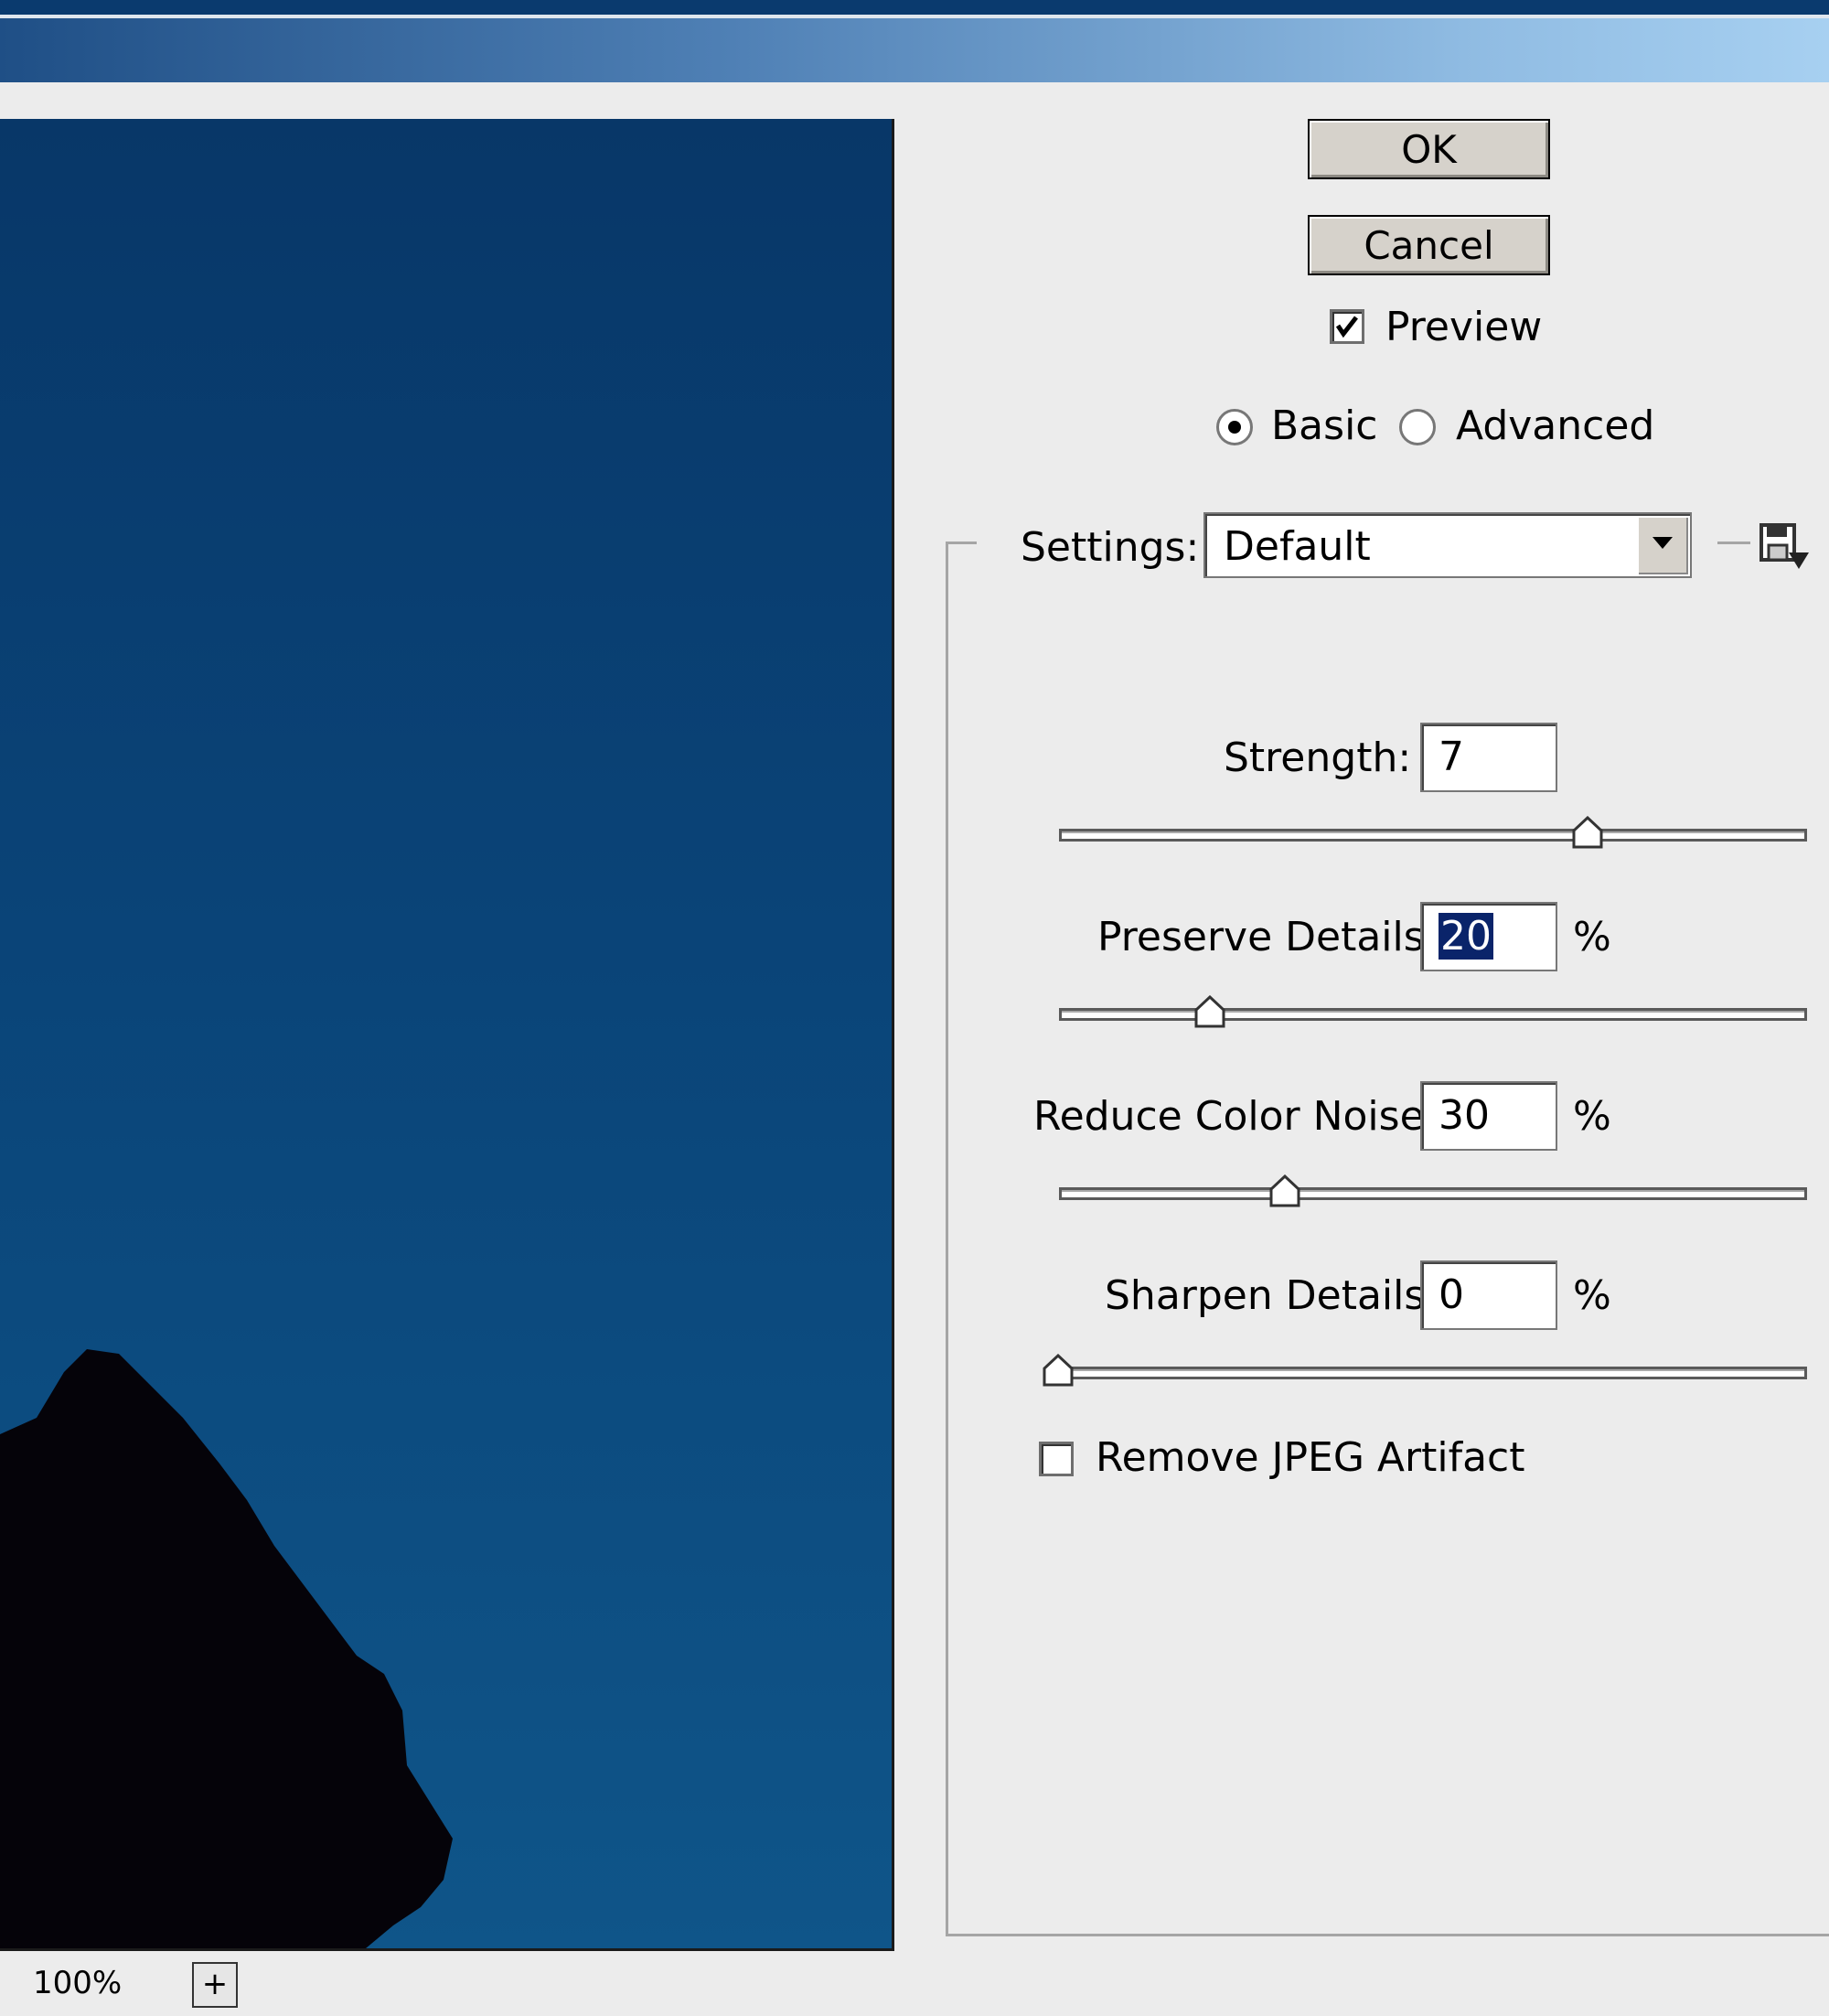 This screenshot has width=1829, height=2016. Describe the element at coordinates (1433, 835) in the screenshot. I see `strength-slider-track` at that location.